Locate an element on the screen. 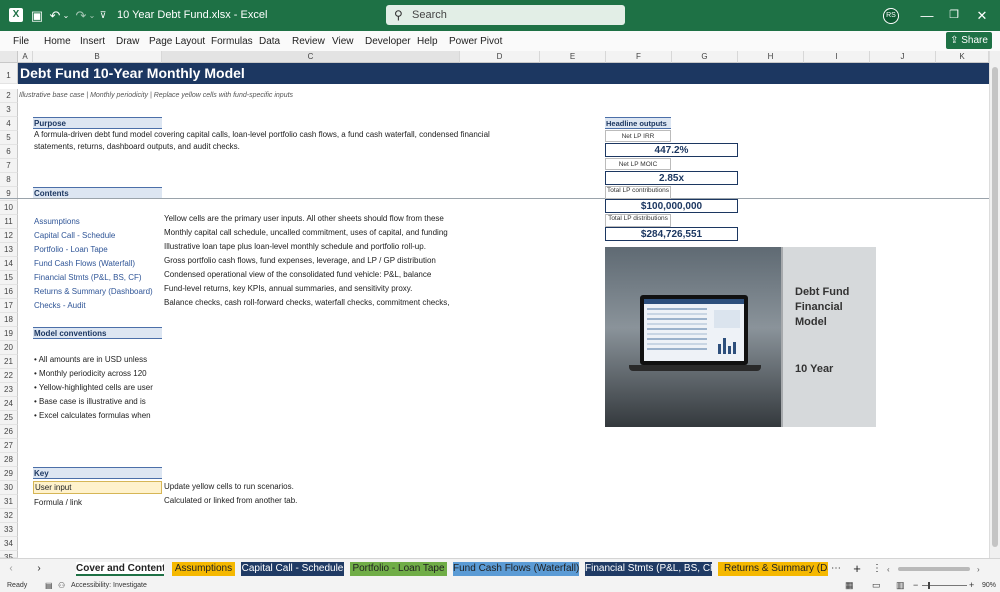 This screenshot has width=1000, height=592. zoom-in-icon: + is located at coordinates (971, 585).